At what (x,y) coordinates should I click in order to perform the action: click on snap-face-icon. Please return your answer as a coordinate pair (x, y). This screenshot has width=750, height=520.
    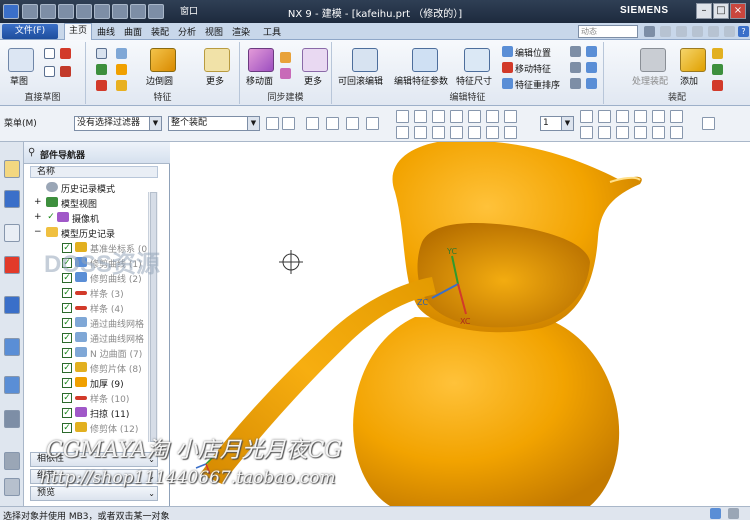
    Looking at the image, I should click on (402, 132).